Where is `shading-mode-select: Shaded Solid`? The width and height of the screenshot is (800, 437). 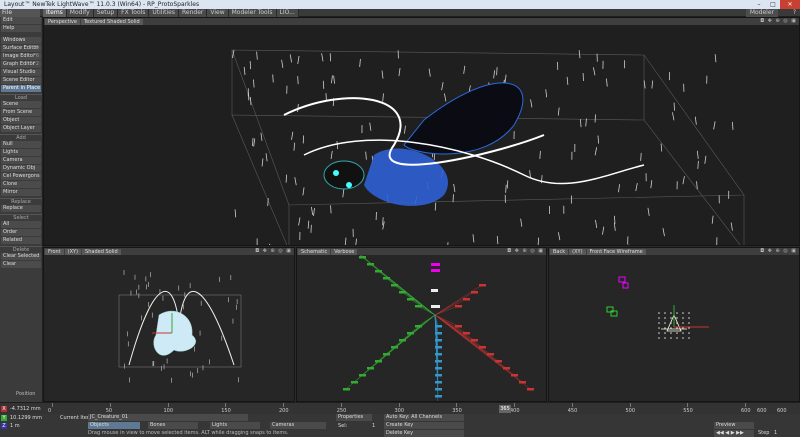 shading-mode-select: Shaded Solid is located at coordinates (101, 251).